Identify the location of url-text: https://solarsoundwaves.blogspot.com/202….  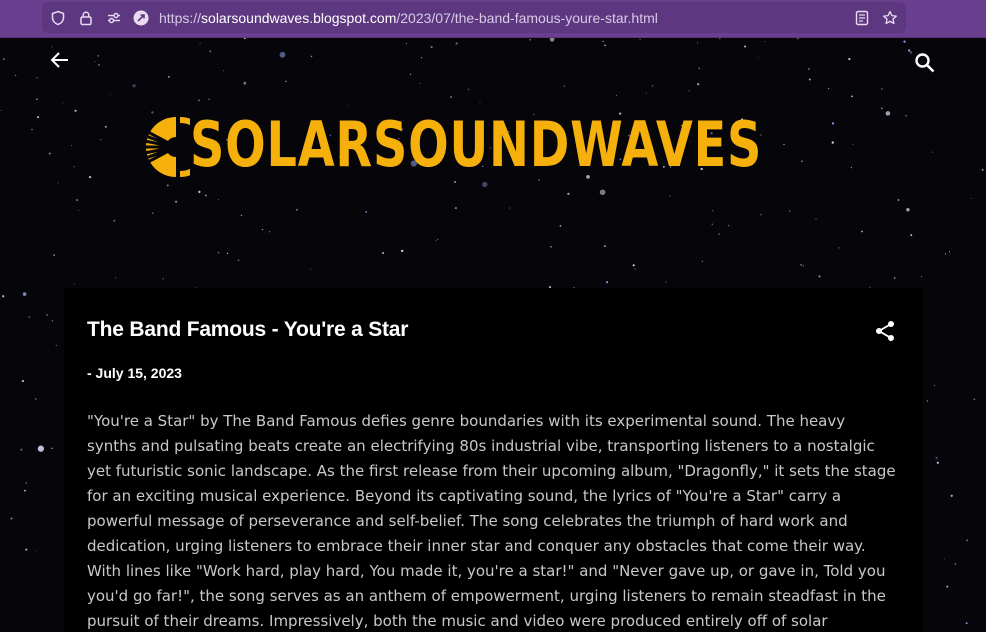
(408, 18).